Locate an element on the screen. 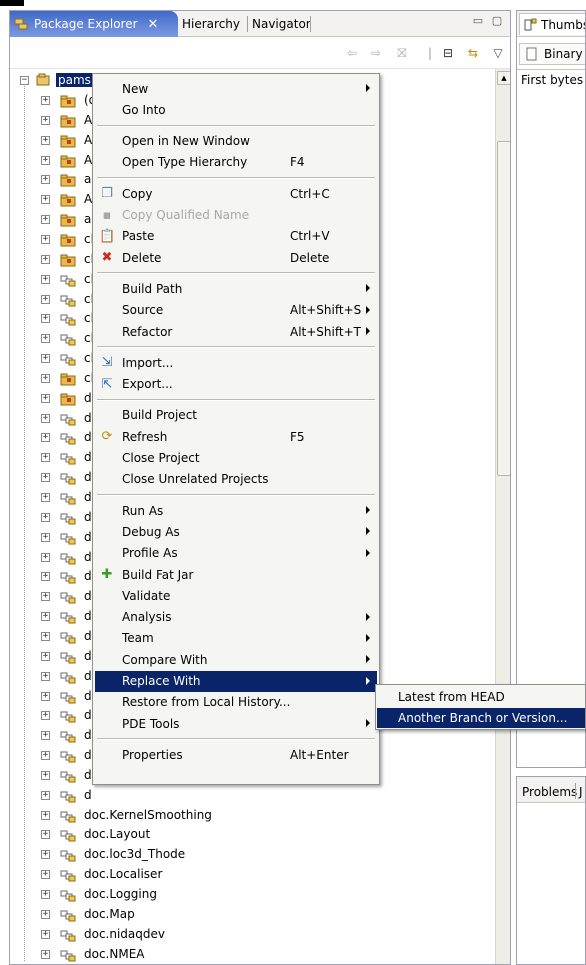 This screenshot has width=586, height=965. menu-item-validate: Validate is located at coordinates (236, 595).